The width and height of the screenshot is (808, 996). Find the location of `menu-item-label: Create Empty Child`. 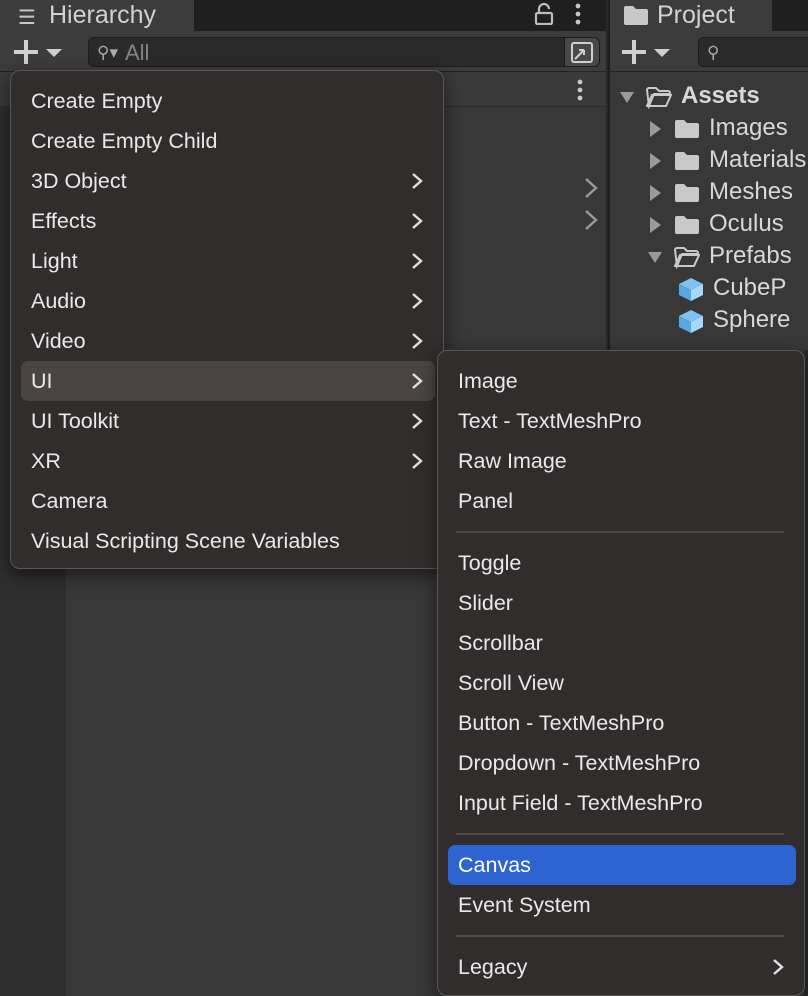

menu-item-label: Create Empty Child is located at coordinates (124, 141).